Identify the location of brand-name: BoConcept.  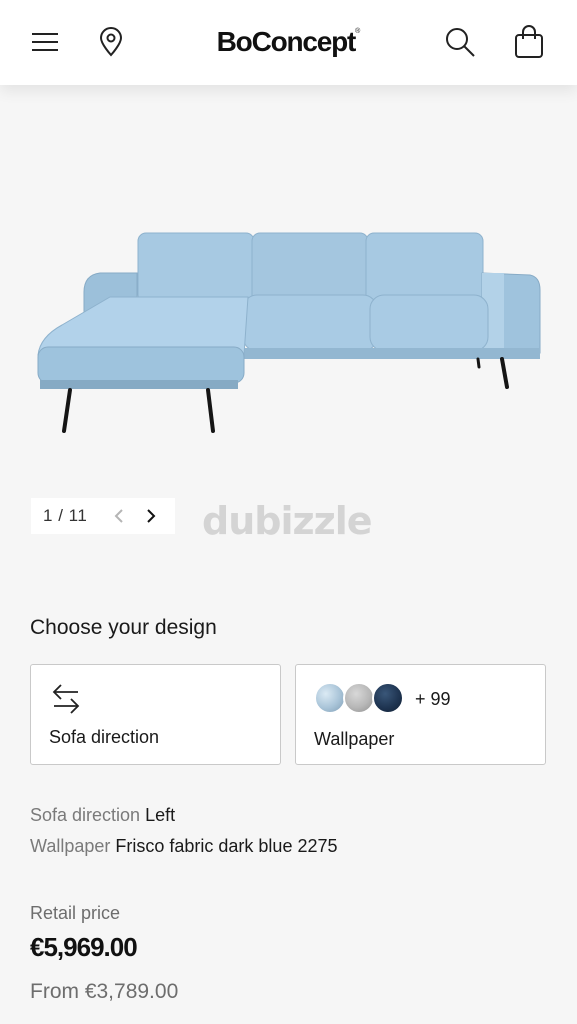
(286, 41).